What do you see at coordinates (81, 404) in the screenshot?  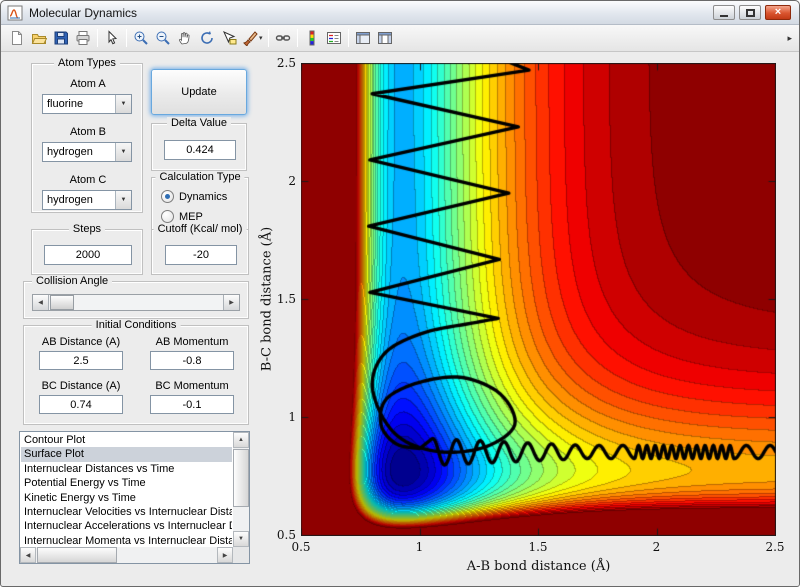 I see `bc-distance-input` at bounding box center [81, 404].